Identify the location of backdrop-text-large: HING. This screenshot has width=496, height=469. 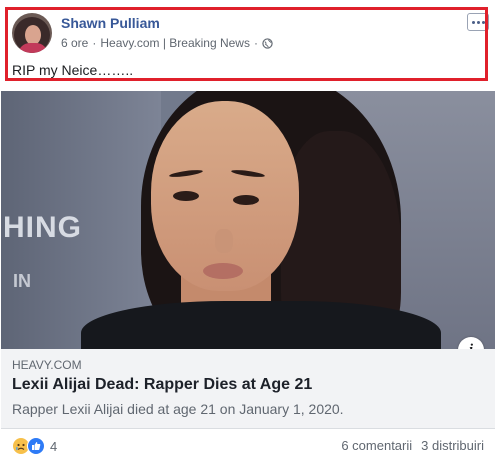
(42, 227).